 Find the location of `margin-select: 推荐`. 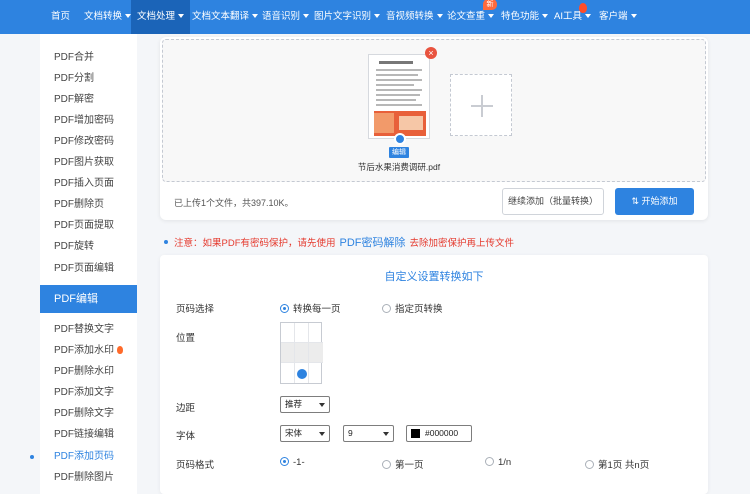

margin-select: 推荐 is located at coordinates (305, 404).